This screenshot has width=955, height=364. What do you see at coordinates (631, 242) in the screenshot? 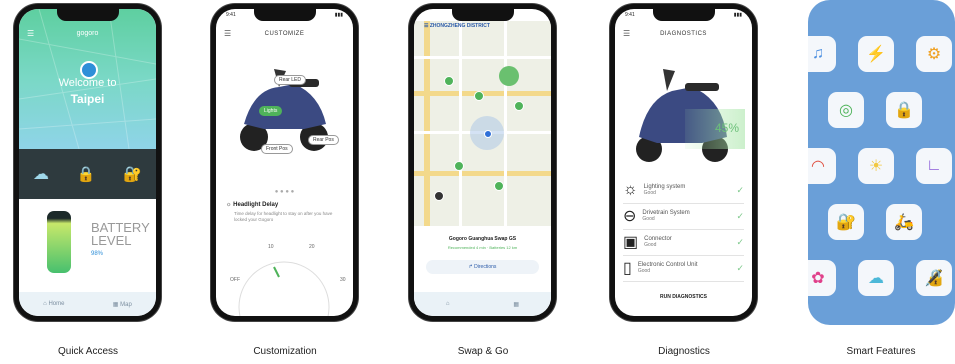
I see `connector-icon: ▣` at bounding box center [631, 242].